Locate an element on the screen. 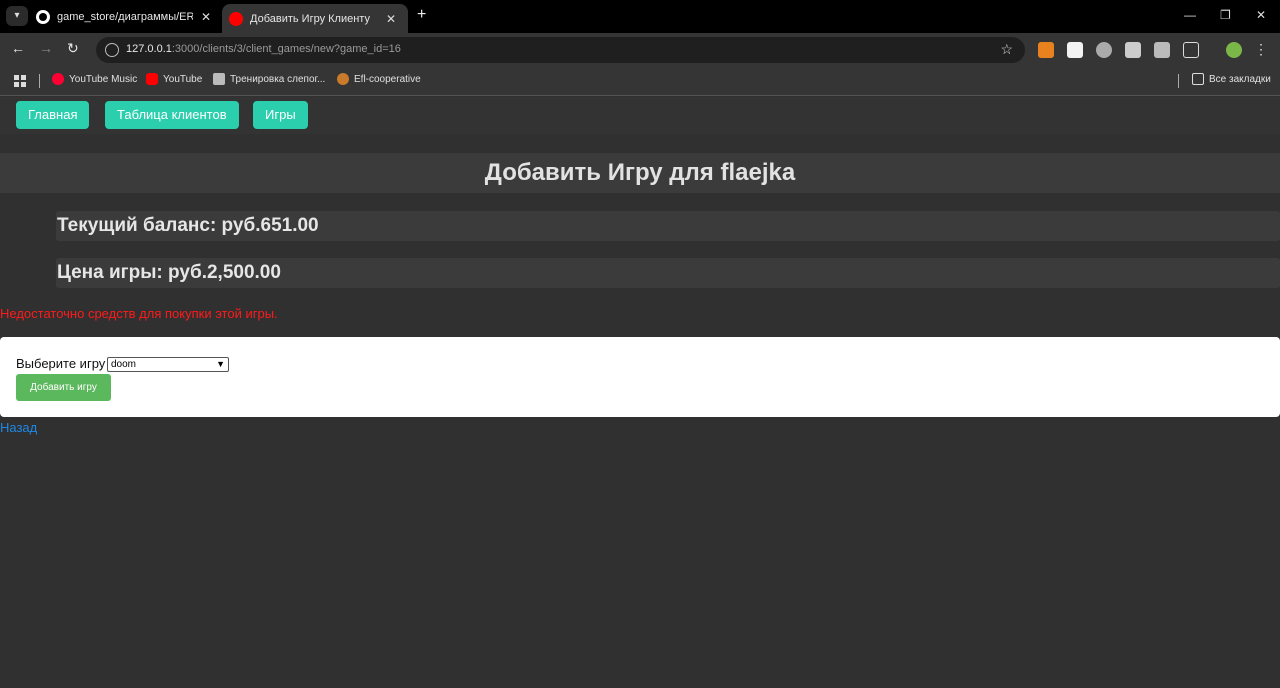 The image size is (1280, 688). restore-icon: ❐ is located at coordinates (1225, 15).